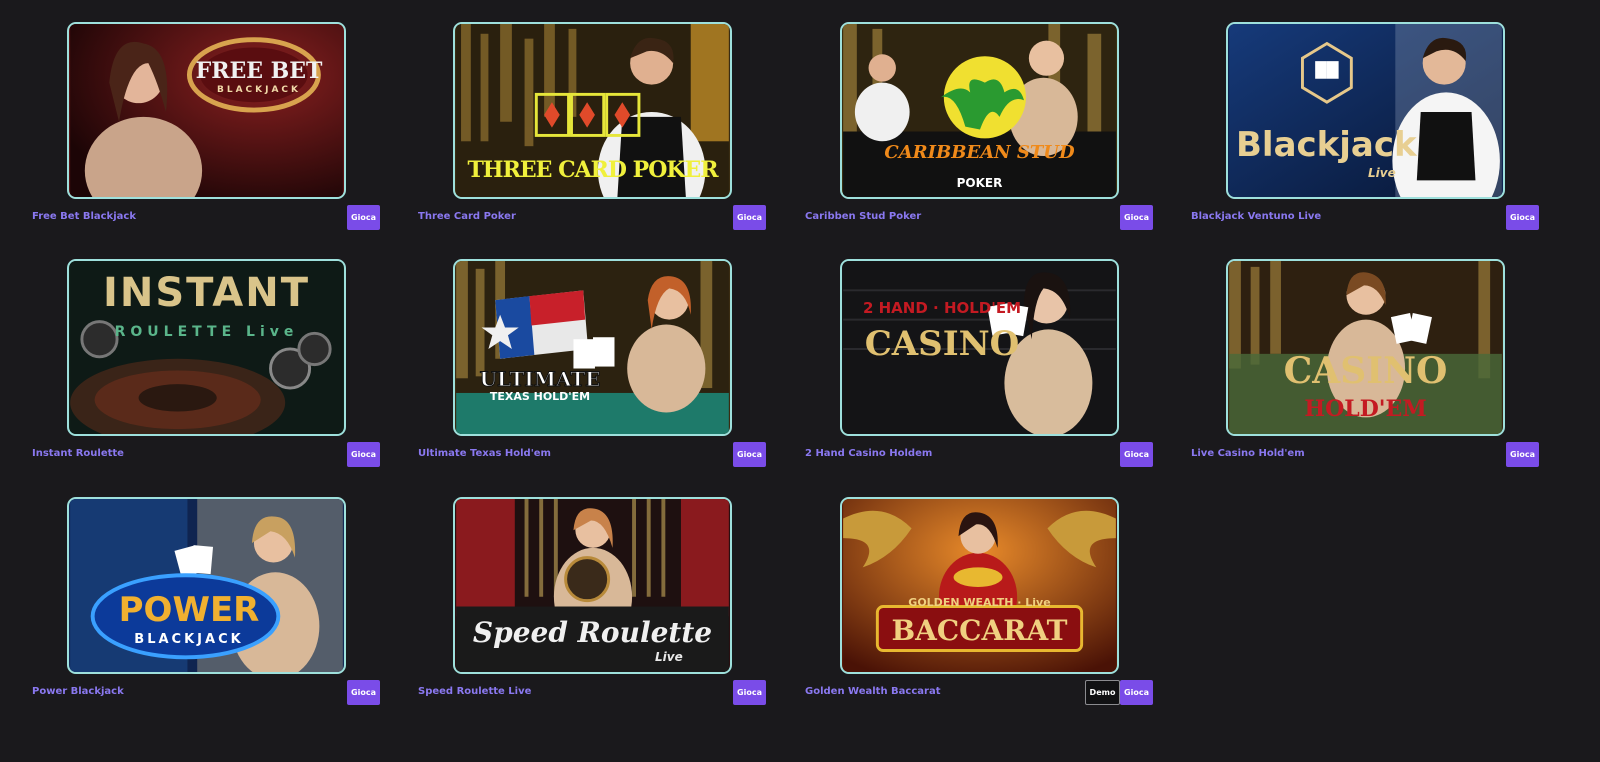 The height and width of the screenshot is (762, 1600). Describe the element at coordinates (1326, 145) in the screenshot. I see `thumbnail-logo: Blackjack` at that location.